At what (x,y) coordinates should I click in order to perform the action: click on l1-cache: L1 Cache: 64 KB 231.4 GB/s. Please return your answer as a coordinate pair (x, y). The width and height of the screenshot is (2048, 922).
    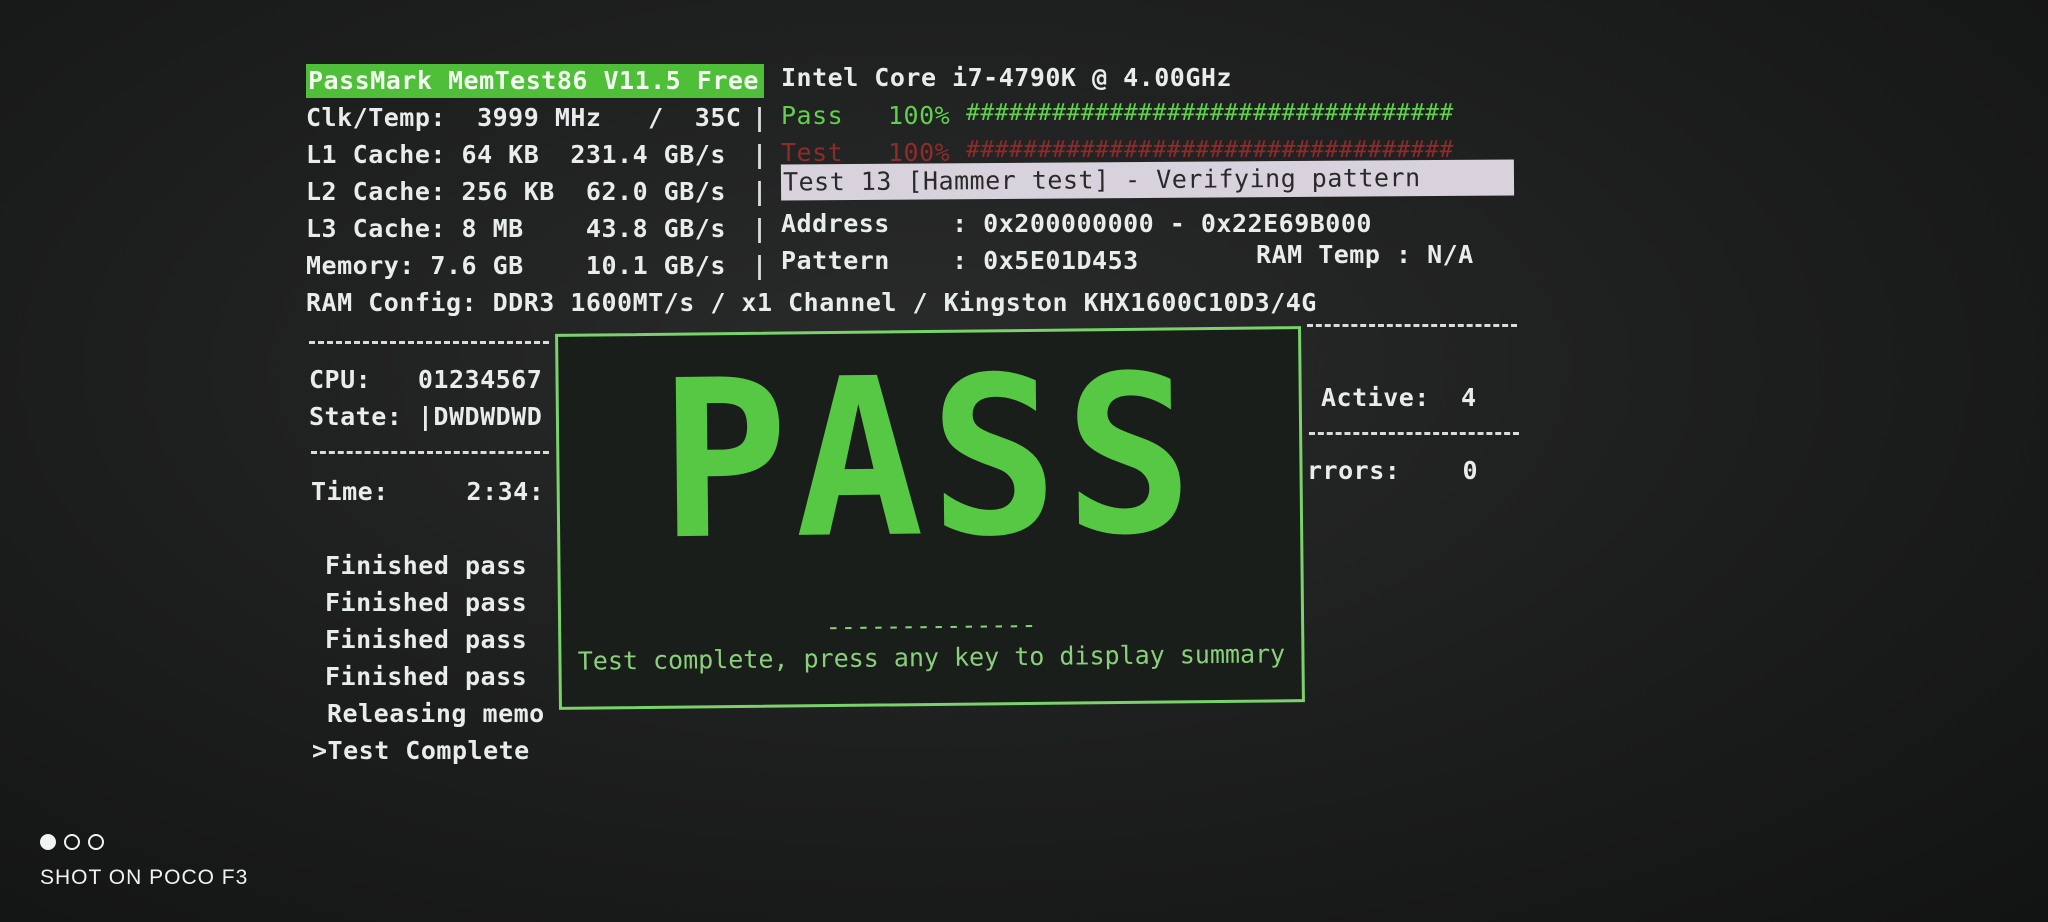
    Looking at the image, I should click on (516, 154).